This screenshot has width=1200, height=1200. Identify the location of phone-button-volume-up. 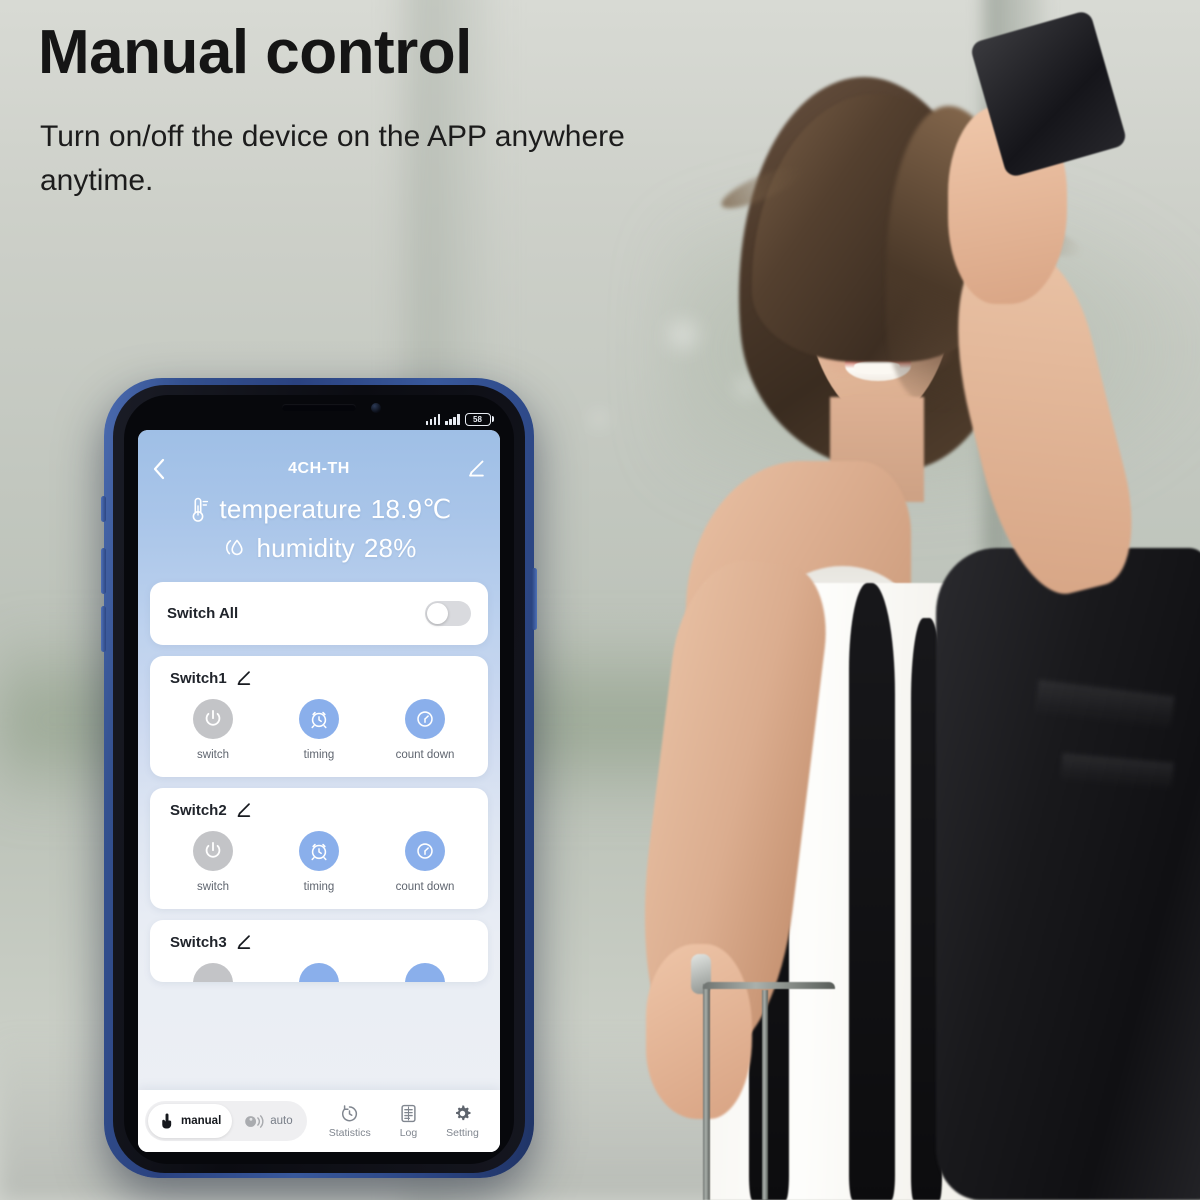
(103, 571).